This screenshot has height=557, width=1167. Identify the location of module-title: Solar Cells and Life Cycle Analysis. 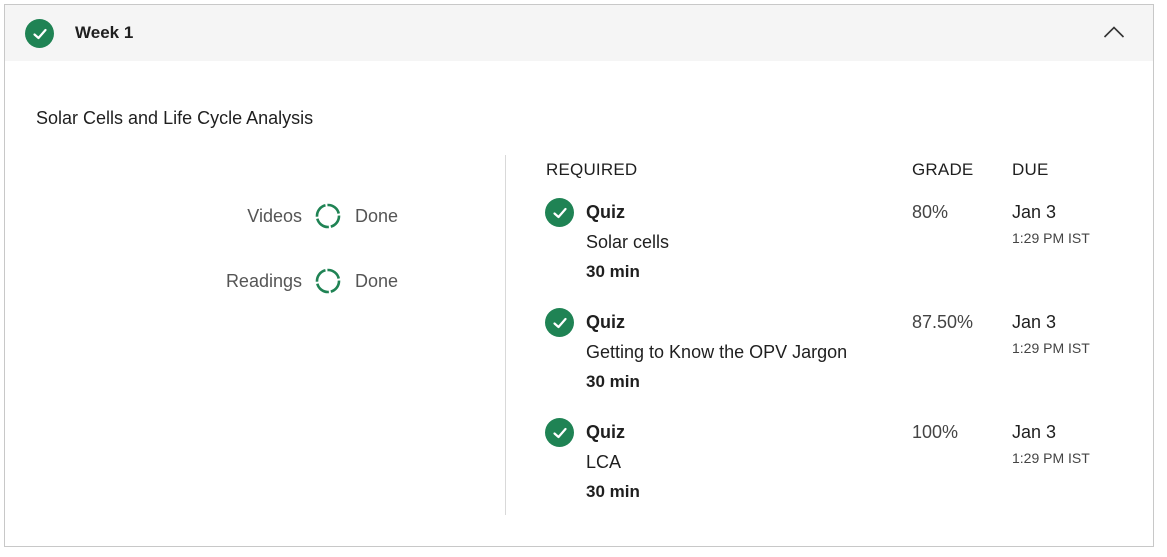
(175, 118).